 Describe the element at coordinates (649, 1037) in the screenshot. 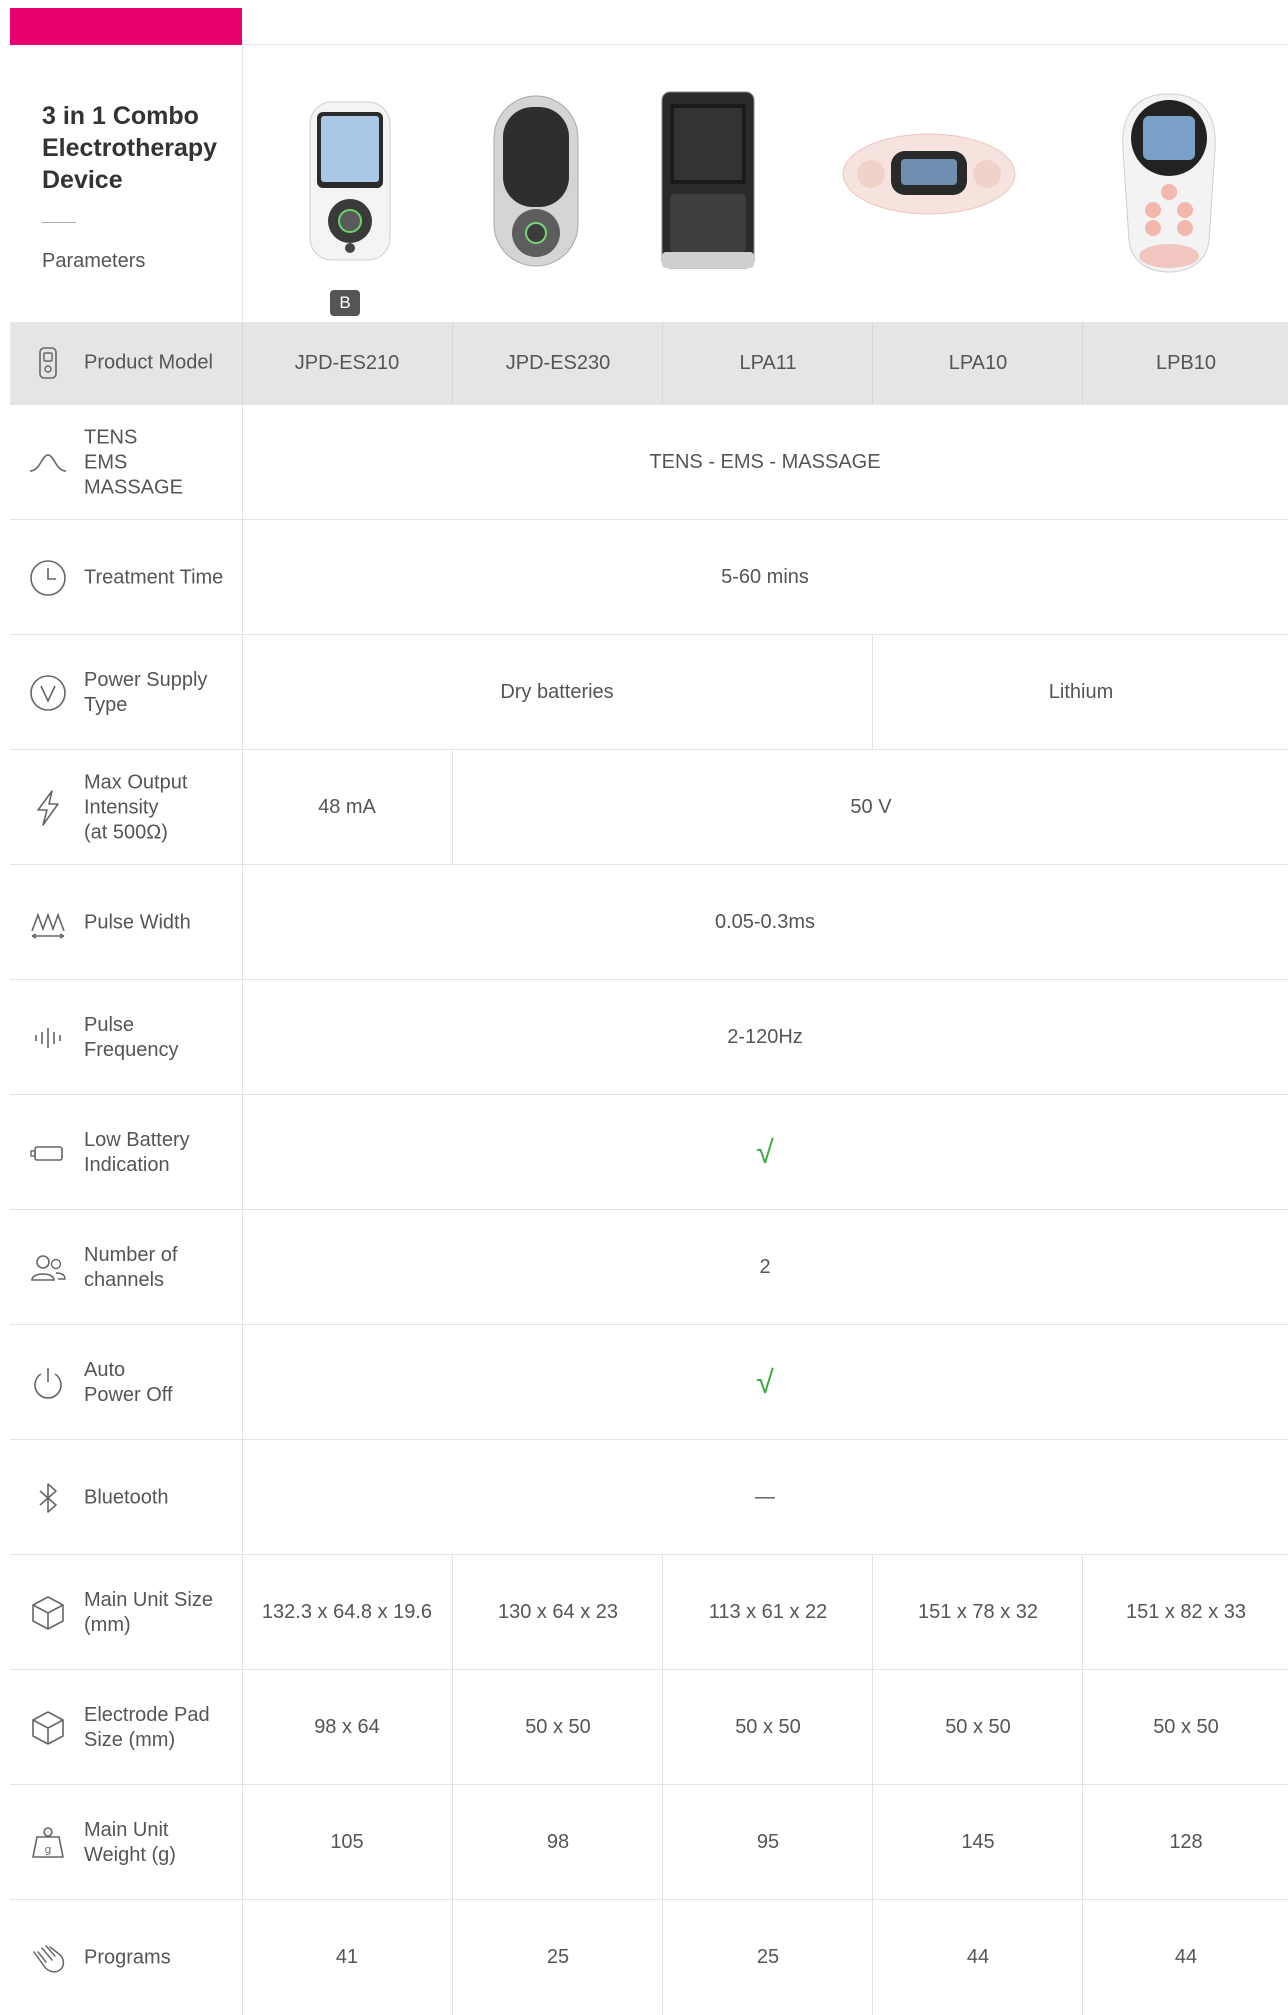

I see `row-pulse-frequency: Pulse Frequency 2-120Hz` at that location.